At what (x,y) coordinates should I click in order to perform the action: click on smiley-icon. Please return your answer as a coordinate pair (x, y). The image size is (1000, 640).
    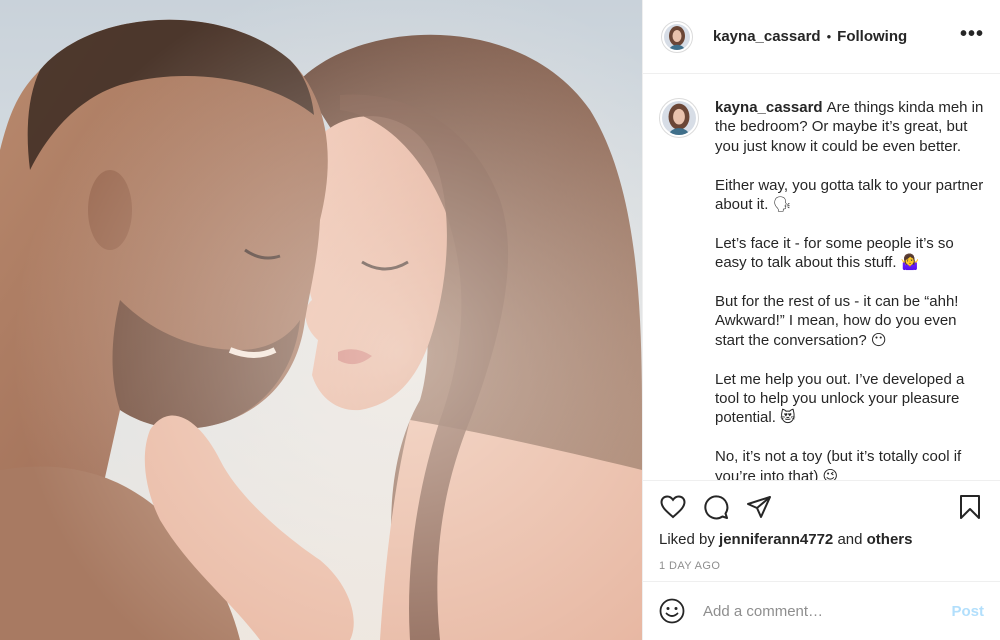
    Looking at the image, I should click on (672, 611).